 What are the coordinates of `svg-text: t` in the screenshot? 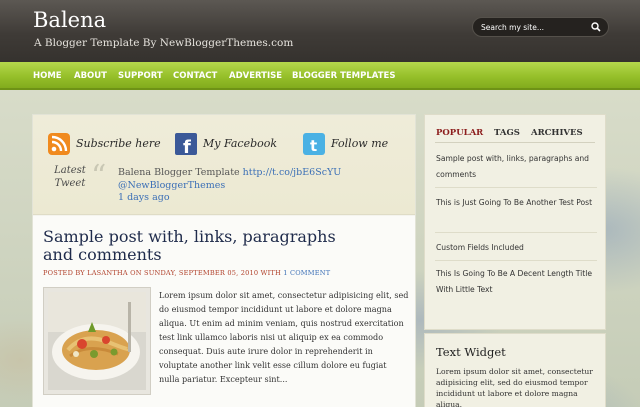 It's located at (313, 146).